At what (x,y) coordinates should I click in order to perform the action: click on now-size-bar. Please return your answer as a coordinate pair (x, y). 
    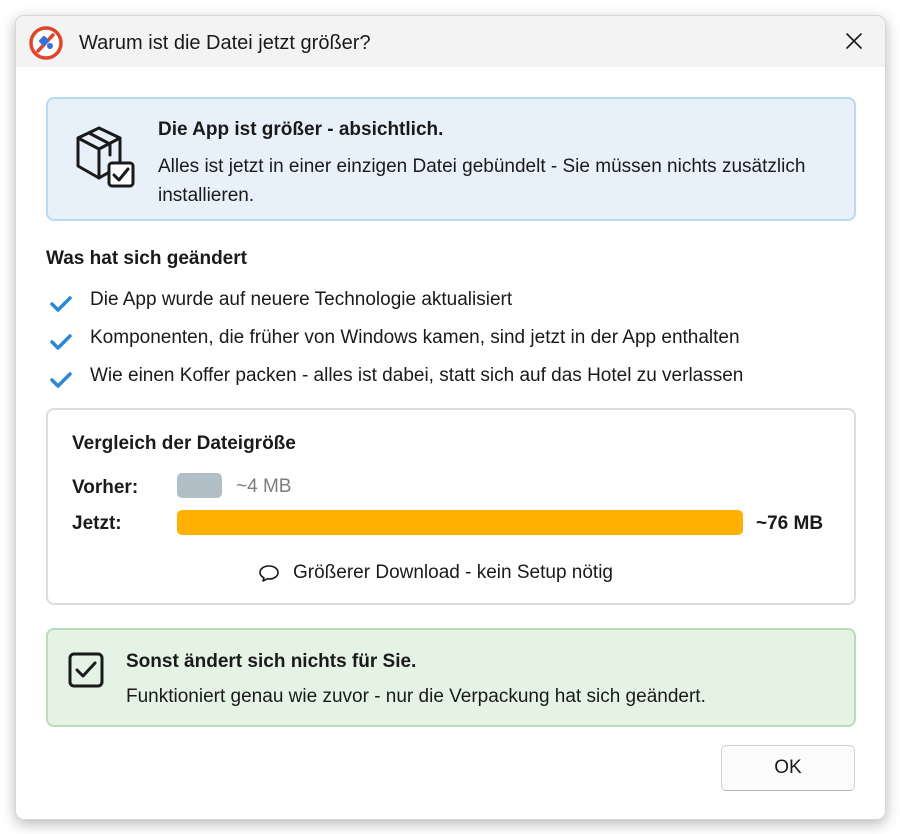
    Looking at the image, I should click on (460, 522).